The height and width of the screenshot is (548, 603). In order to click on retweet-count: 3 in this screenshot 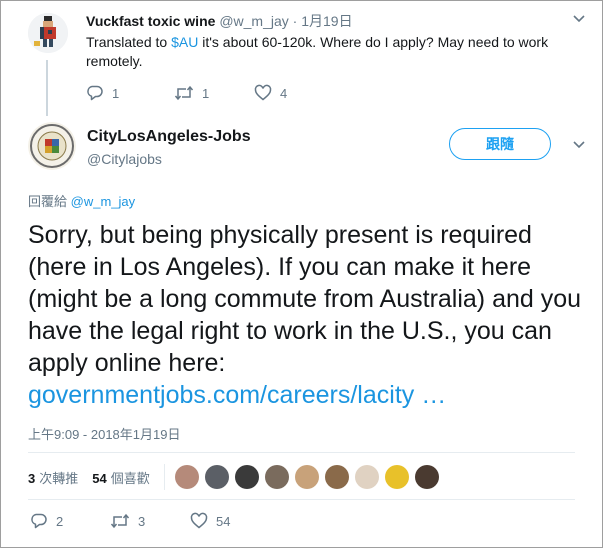, I will do `click(142, 521)`.